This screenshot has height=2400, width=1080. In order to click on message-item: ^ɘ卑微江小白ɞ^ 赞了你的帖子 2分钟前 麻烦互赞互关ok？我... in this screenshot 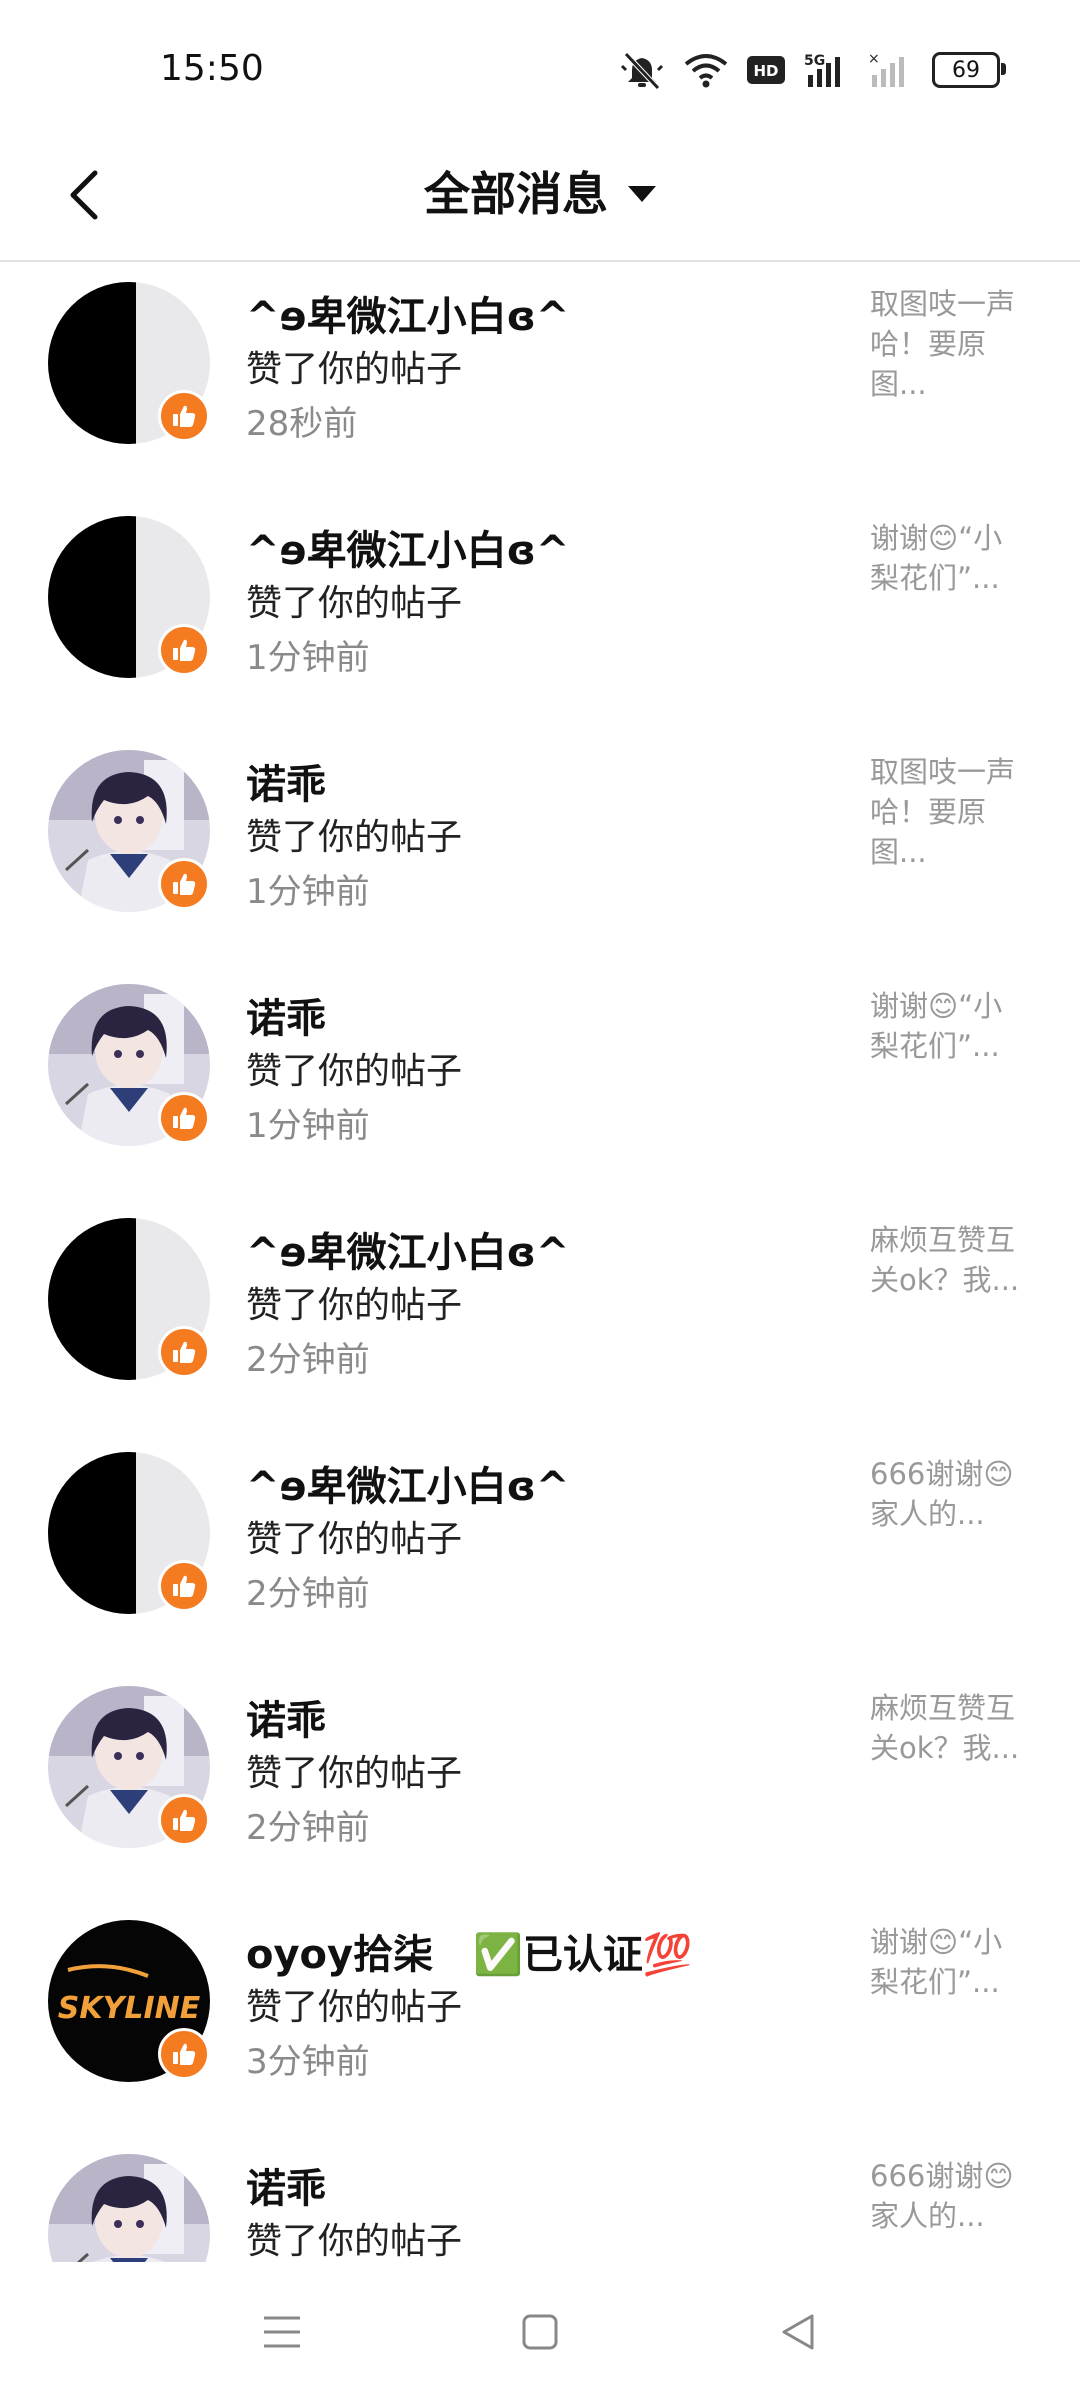, I will do `click(540, 1315)`.